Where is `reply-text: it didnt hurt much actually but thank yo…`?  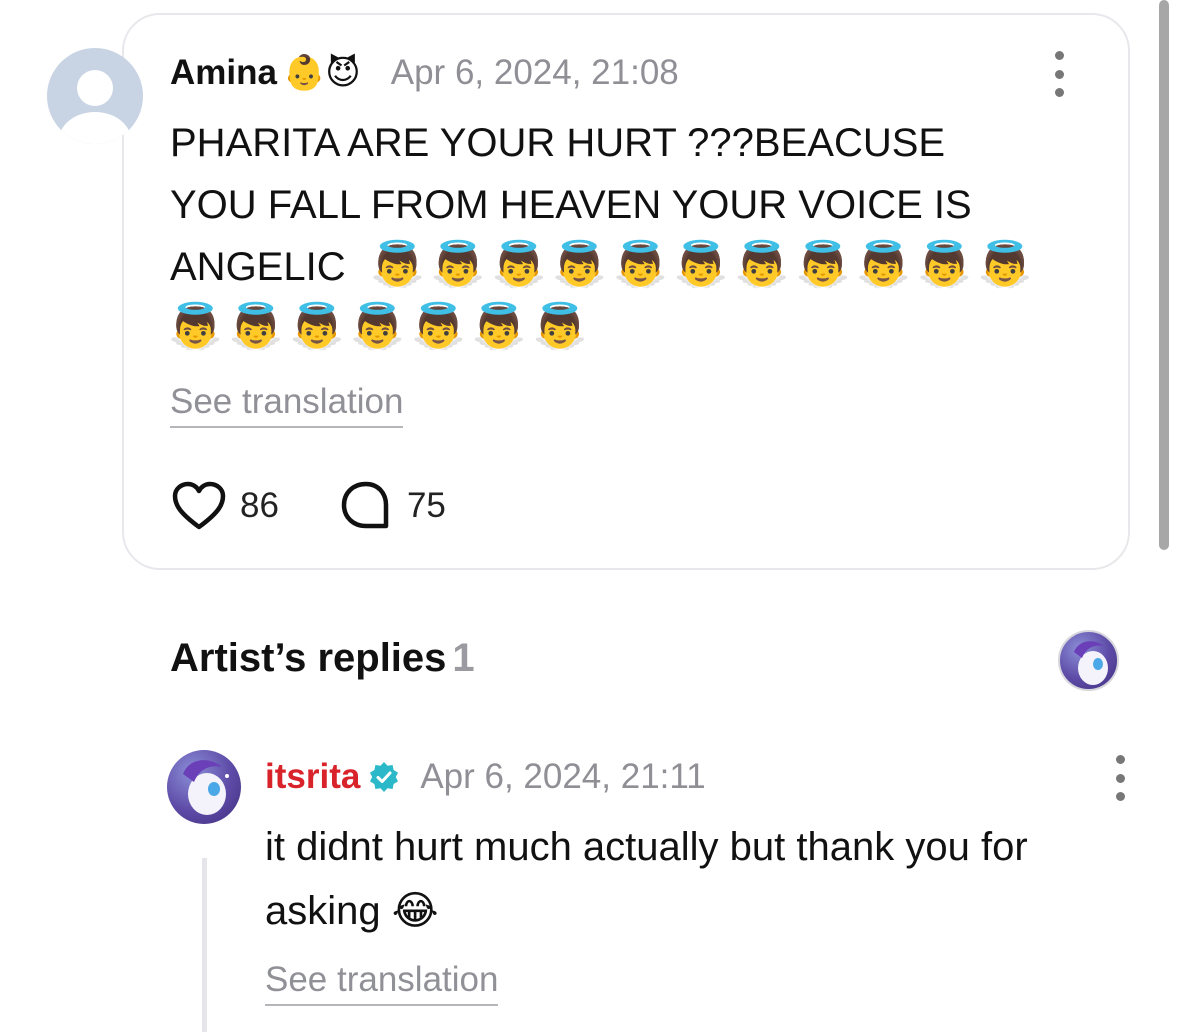
reply-text: it didnt hurt much actually but thank yo… is located at coordinates (705, 879).